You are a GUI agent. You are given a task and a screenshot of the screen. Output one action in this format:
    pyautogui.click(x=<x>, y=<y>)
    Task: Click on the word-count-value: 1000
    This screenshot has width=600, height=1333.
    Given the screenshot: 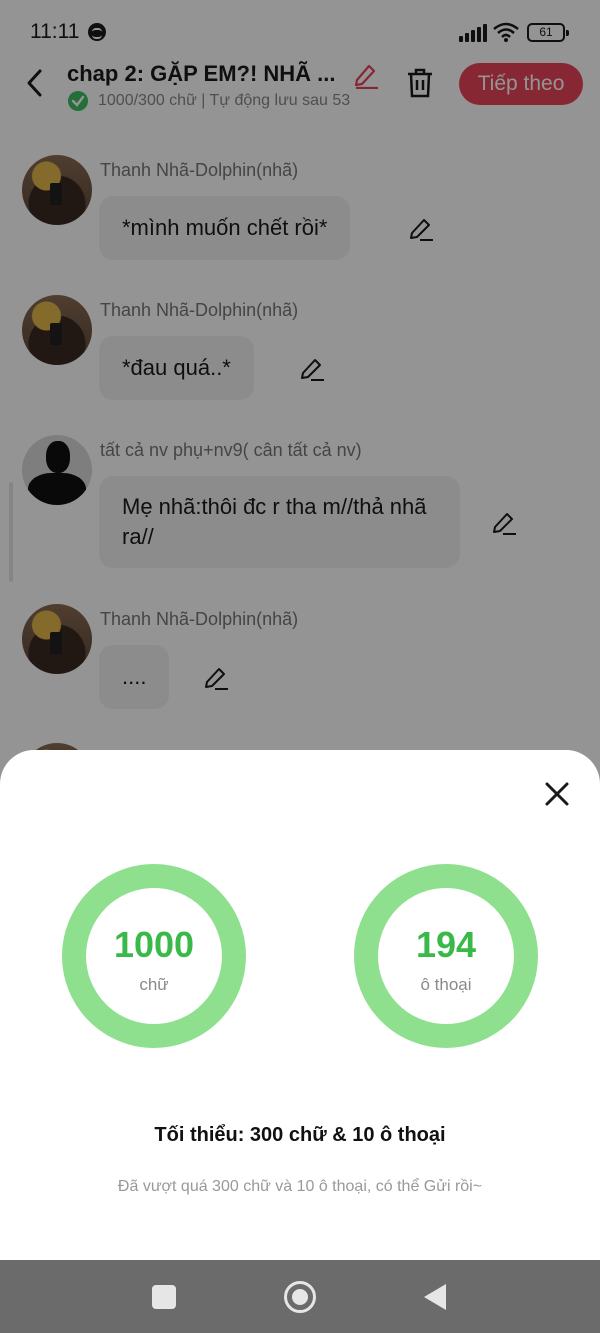 What is the action you would take?
    pyautogui.click(x=154, y=944)
    